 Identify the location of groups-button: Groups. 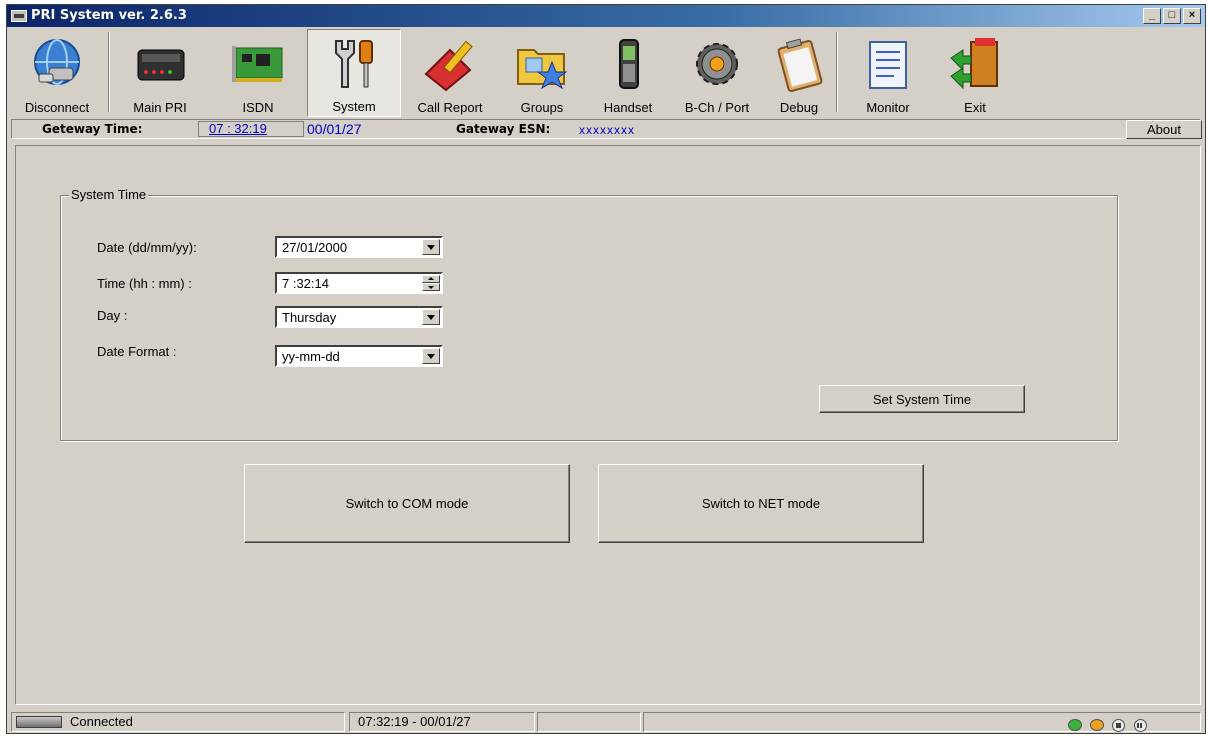
(542, 73).